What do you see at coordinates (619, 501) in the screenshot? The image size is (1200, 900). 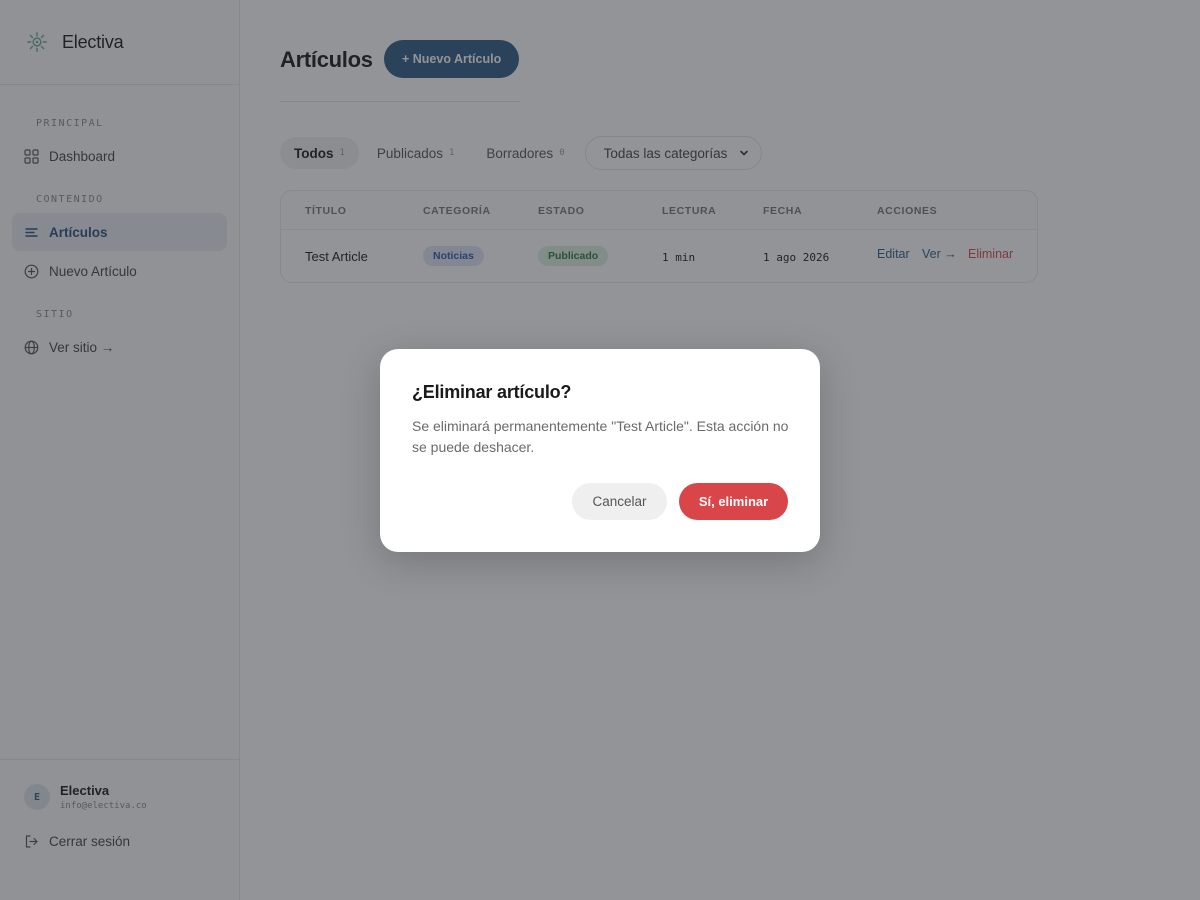 I see `cancel-button: Cancelar` at bounding box center [619, 501].